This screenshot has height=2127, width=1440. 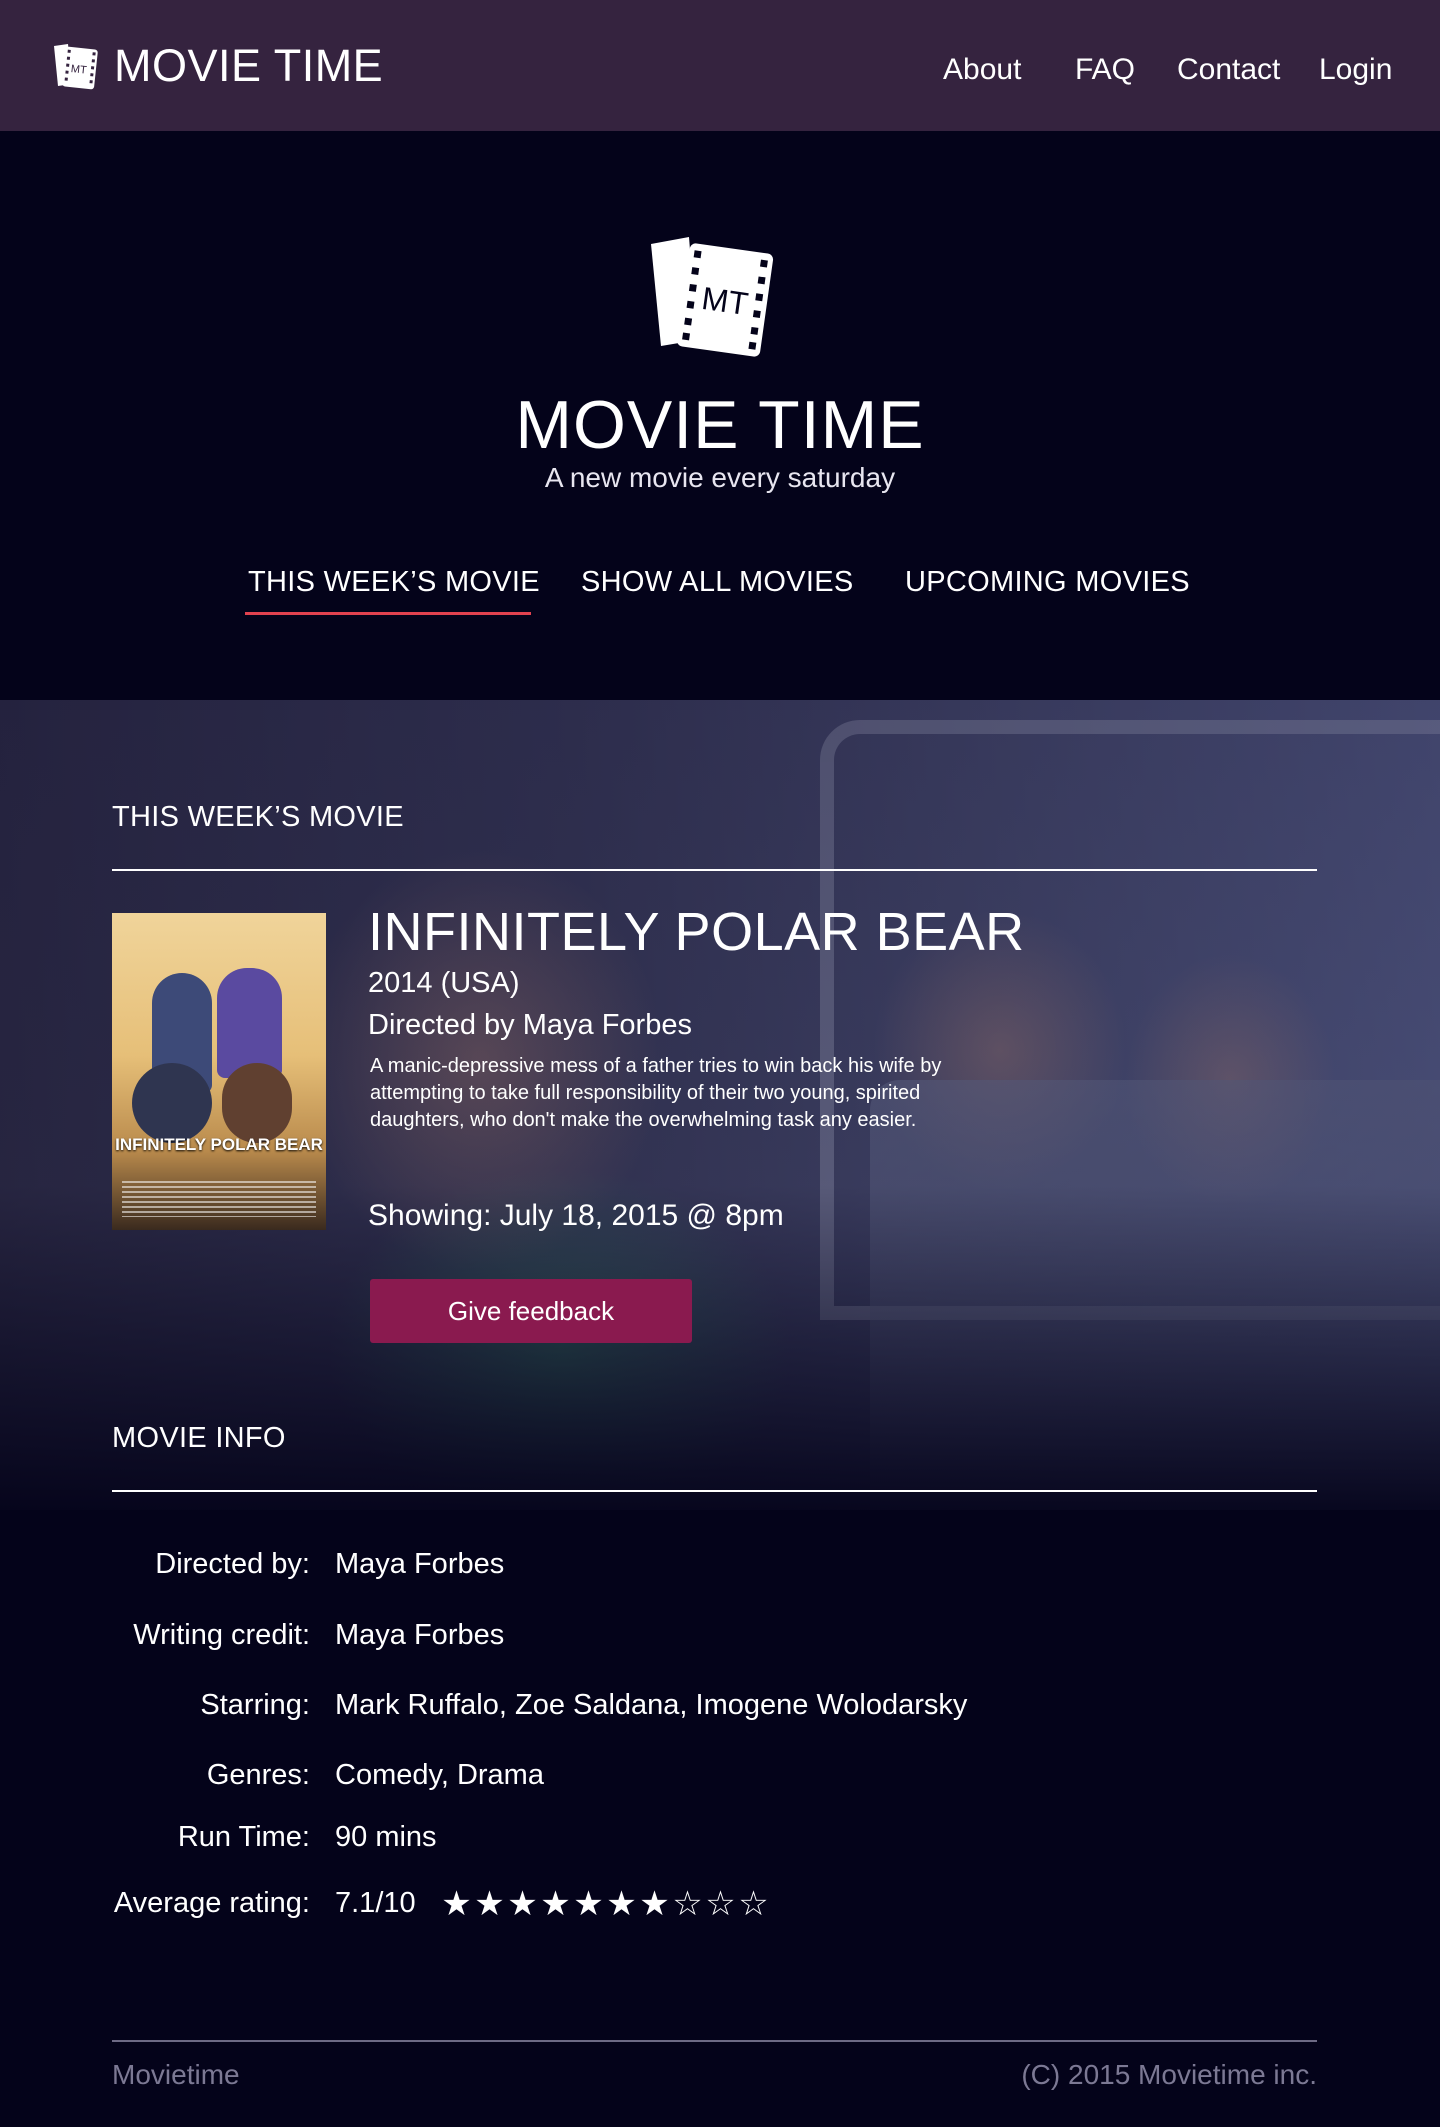 What do you see at coordinates (576, 1215) in the screenshot?
I see `showing-time: Showing: July 18, 2015 @ 8pm` at bounding box center [576, 1215].